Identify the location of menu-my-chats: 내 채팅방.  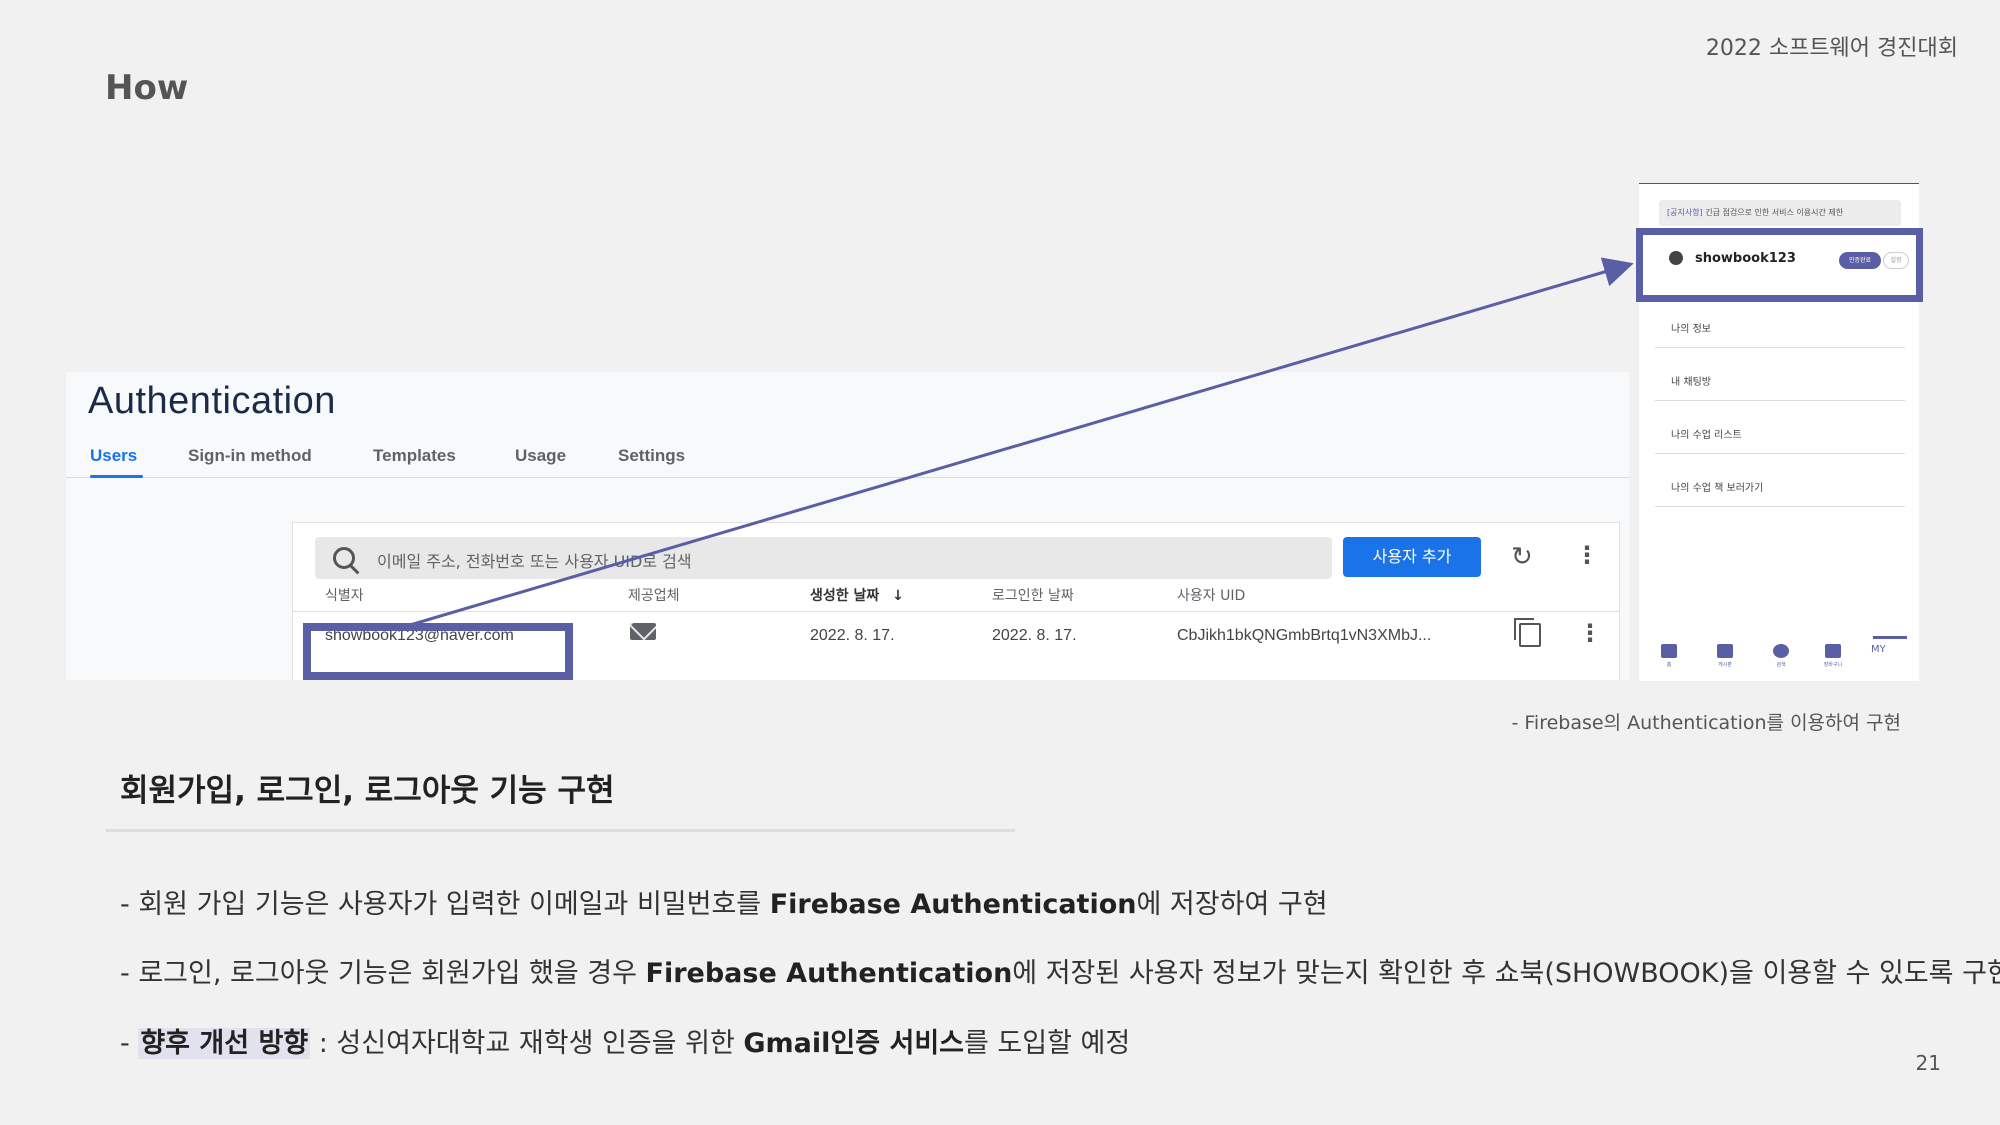
(1691, 380).